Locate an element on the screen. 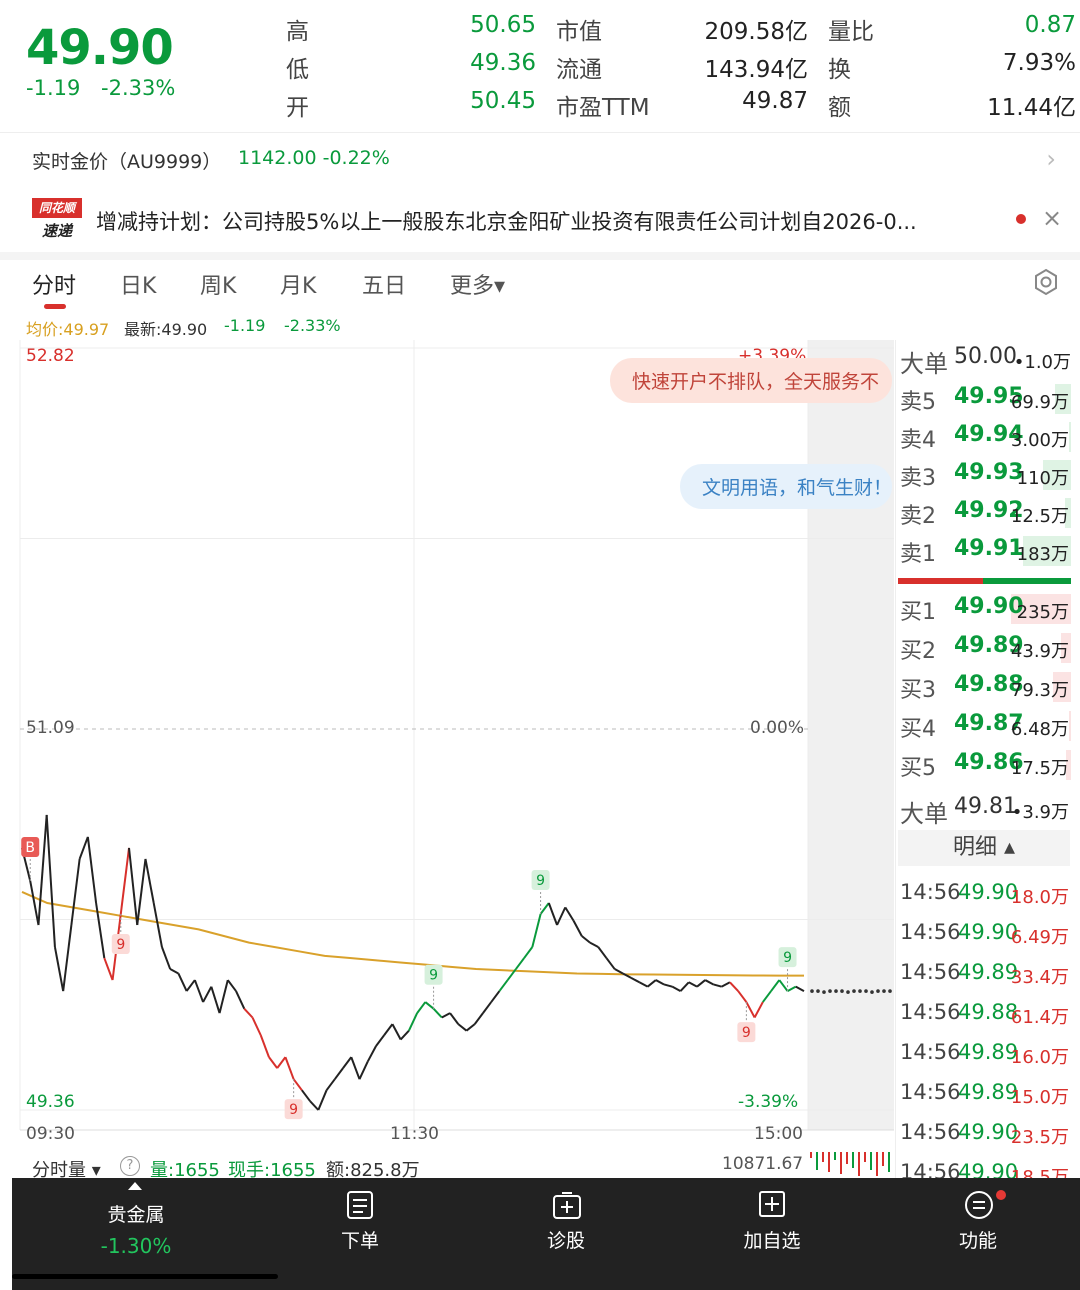  tab-daily-k: 日K is located at coordinates (138, 284).